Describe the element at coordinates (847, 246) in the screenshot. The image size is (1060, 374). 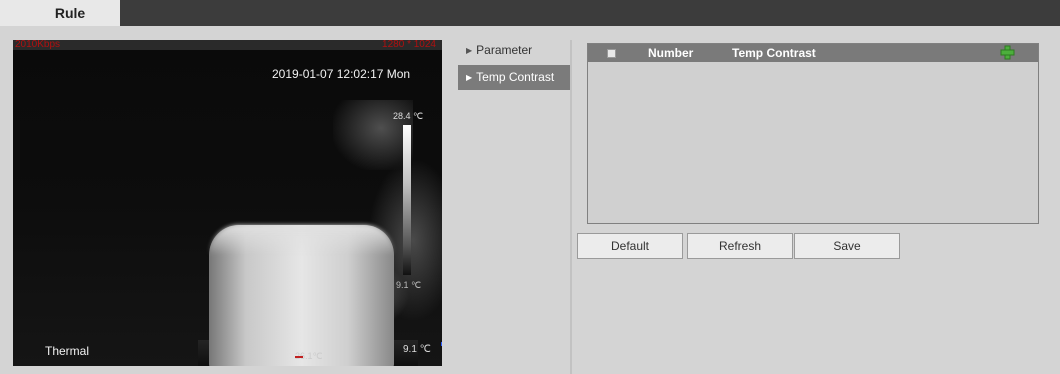
I see `save-button: Save` at that location.